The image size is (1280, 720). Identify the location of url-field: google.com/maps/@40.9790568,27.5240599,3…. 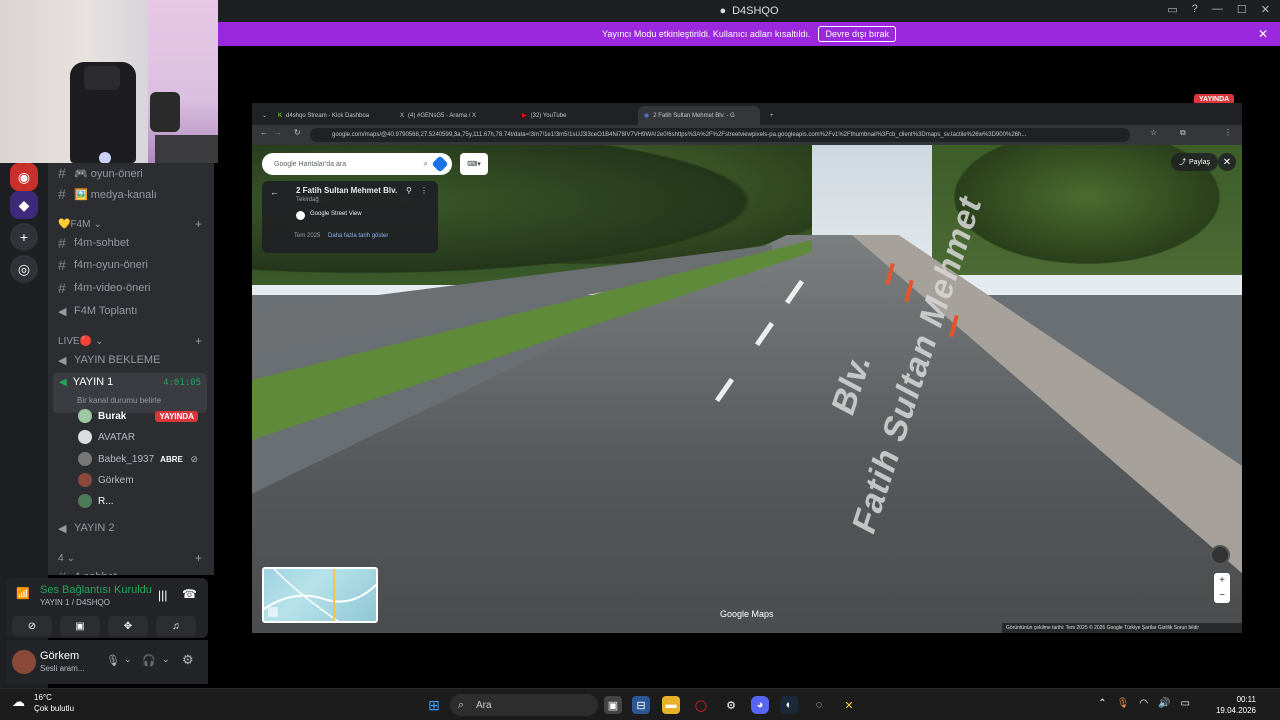
(720, 135).